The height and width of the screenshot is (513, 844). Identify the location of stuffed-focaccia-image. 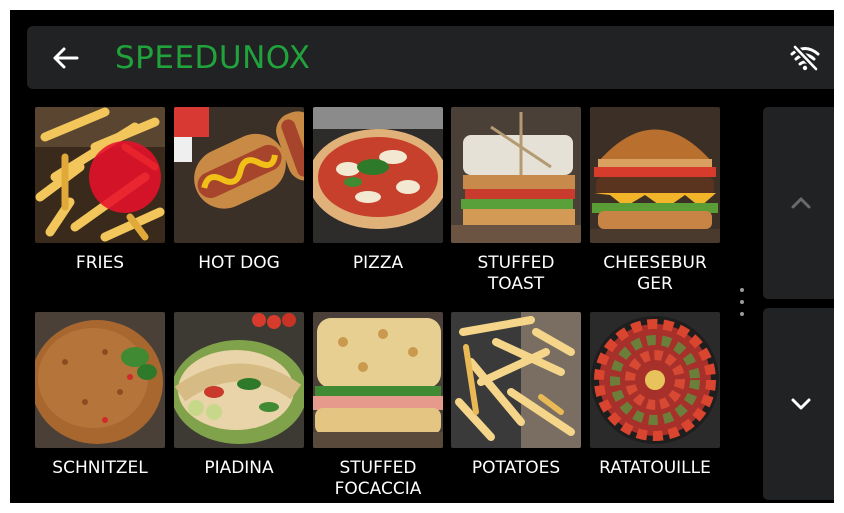
(378, 380).